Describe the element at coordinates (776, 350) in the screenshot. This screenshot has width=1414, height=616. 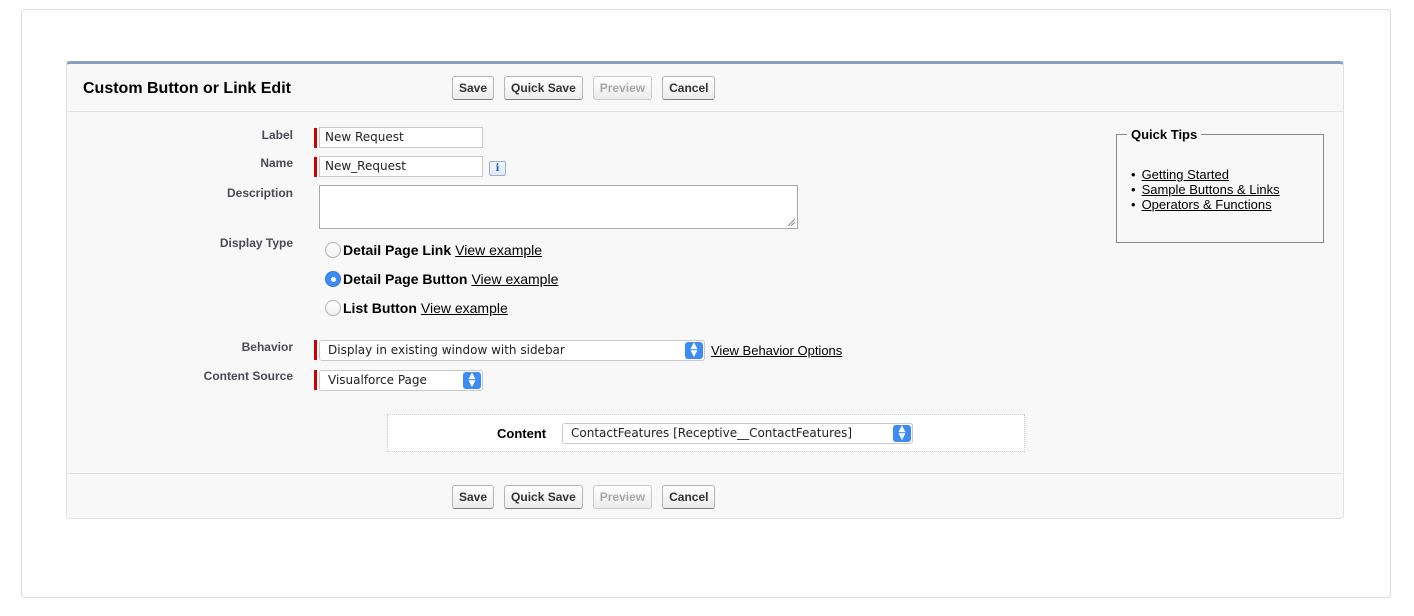
I see `view-behavior-options-link: View Behavior Options` at that location.